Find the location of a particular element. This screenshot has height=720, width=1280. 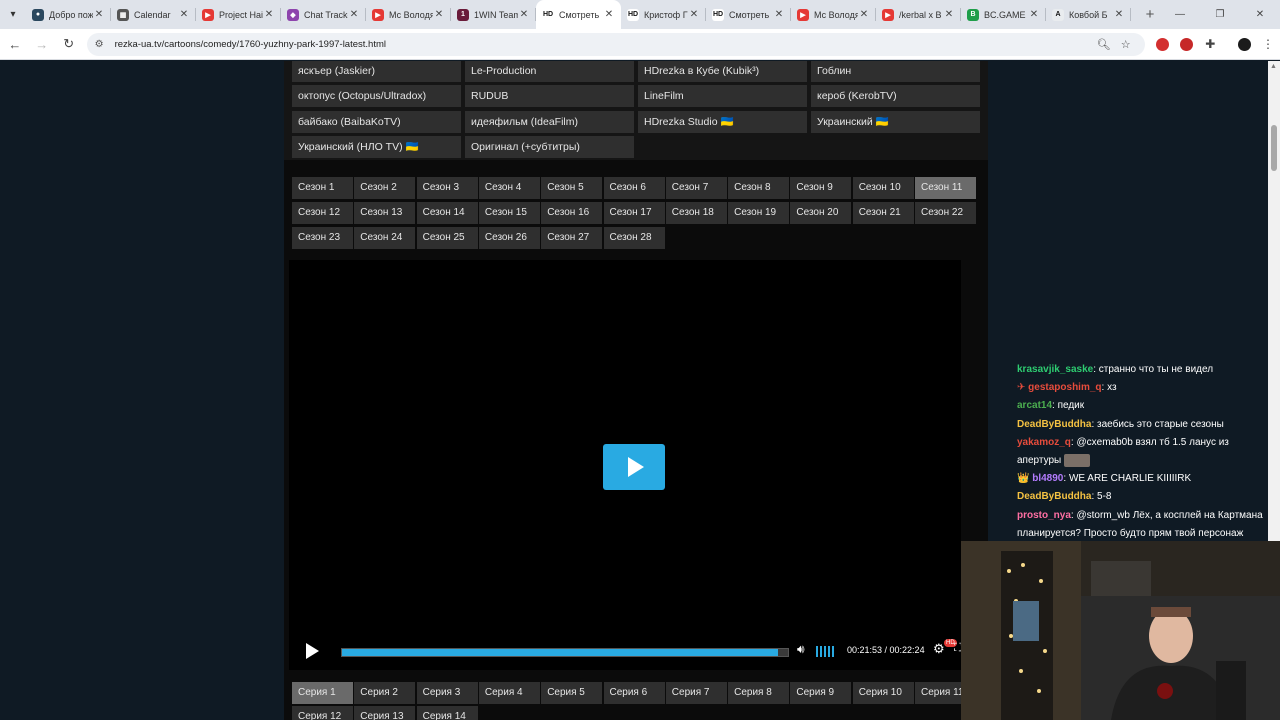

play-pause-button is located at coordinates (312, 651).